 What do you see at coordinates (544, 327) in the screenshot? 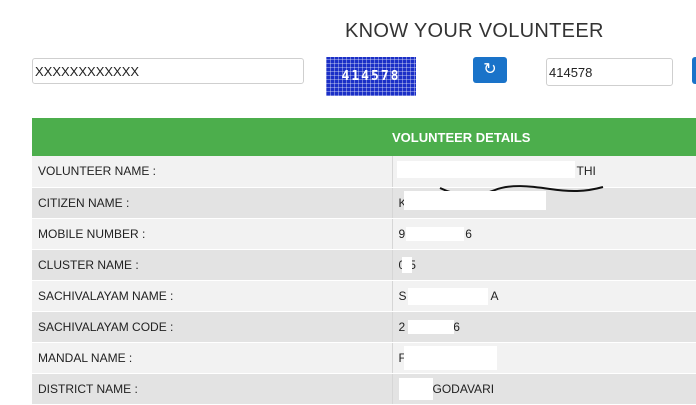
I see `row-value: 26` at bounding box center [544, 327].